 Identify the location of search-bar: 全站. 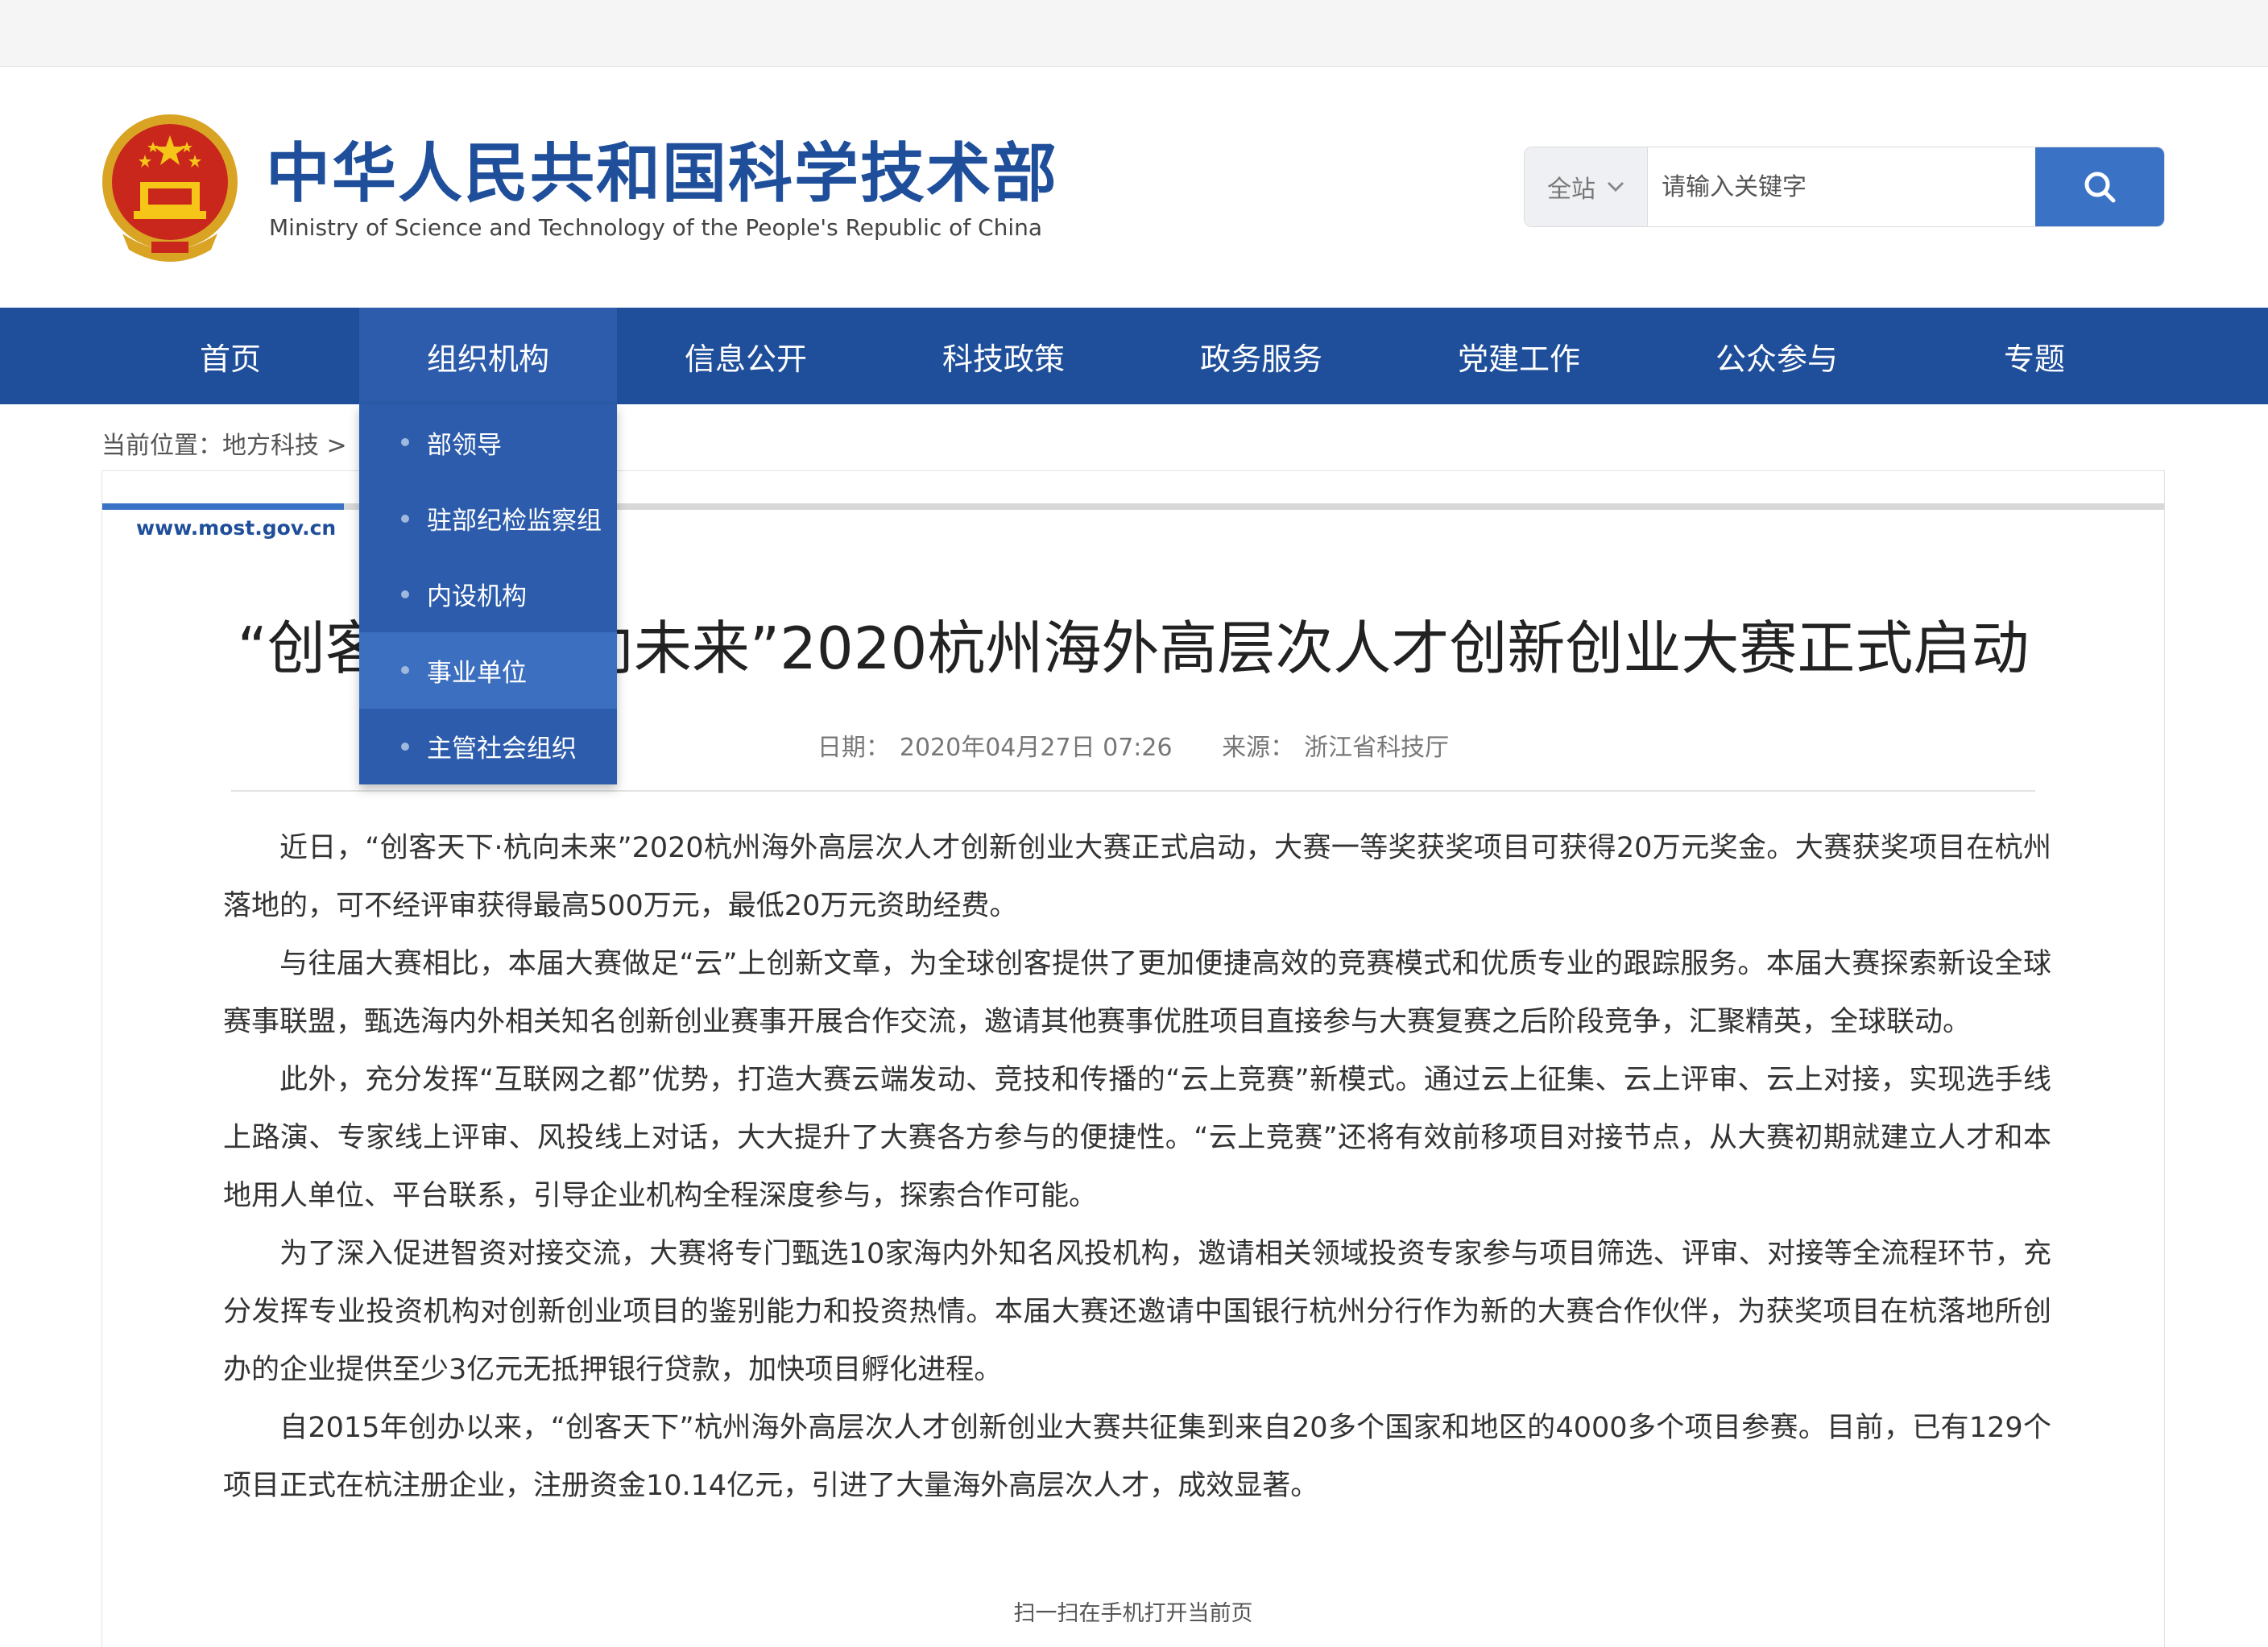
(1844, 187).